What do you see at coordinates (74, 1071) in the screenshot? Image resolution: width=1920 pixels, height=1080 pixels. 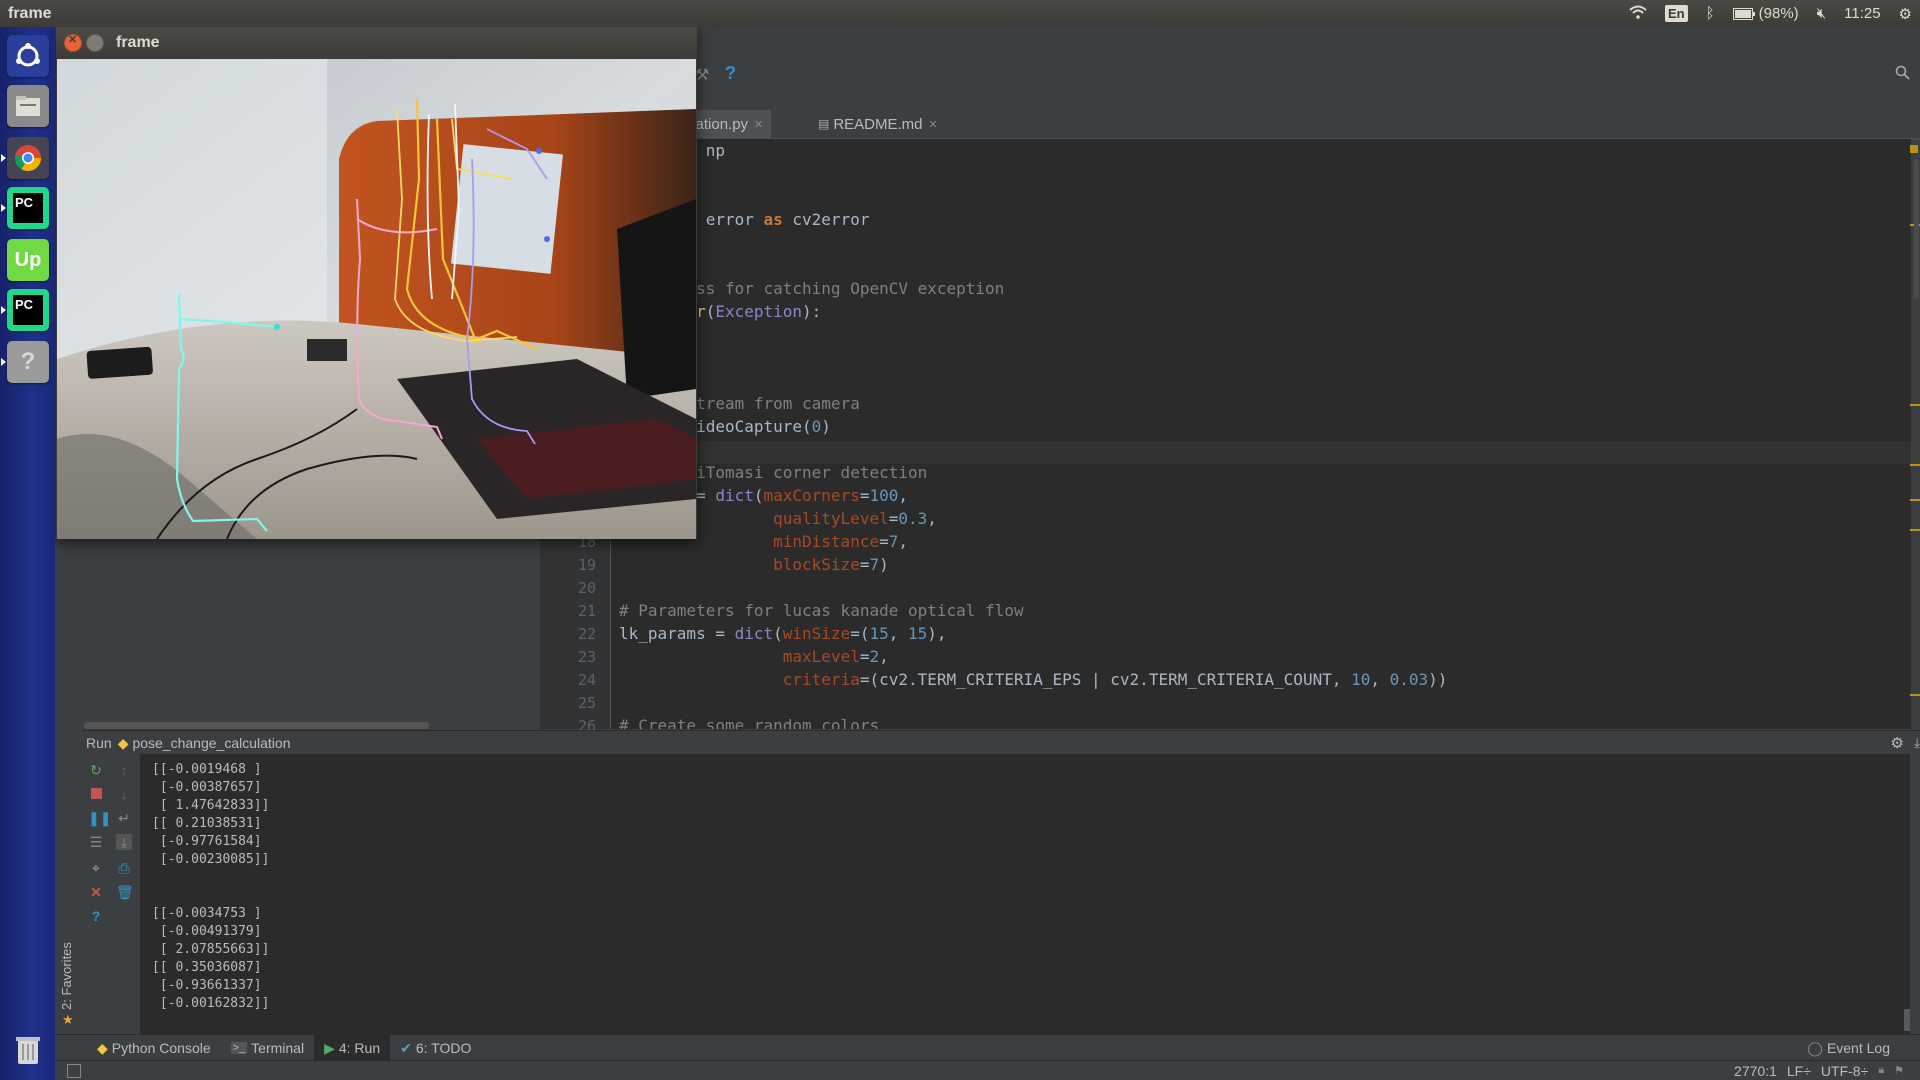 I see `toggle-tool-windows-icon` at bounding box center [74, 1071].